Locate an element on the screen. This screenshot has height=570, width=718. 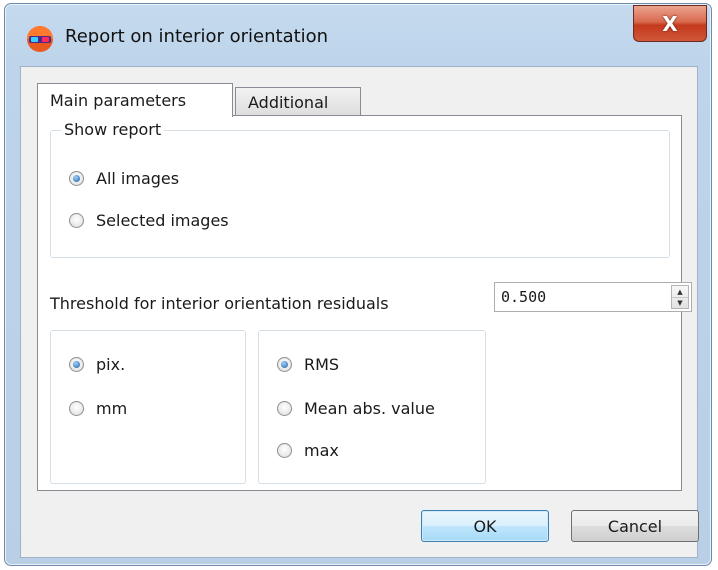
radio-mean-abs: Mean abs. value is located at coordinates (356, 408).